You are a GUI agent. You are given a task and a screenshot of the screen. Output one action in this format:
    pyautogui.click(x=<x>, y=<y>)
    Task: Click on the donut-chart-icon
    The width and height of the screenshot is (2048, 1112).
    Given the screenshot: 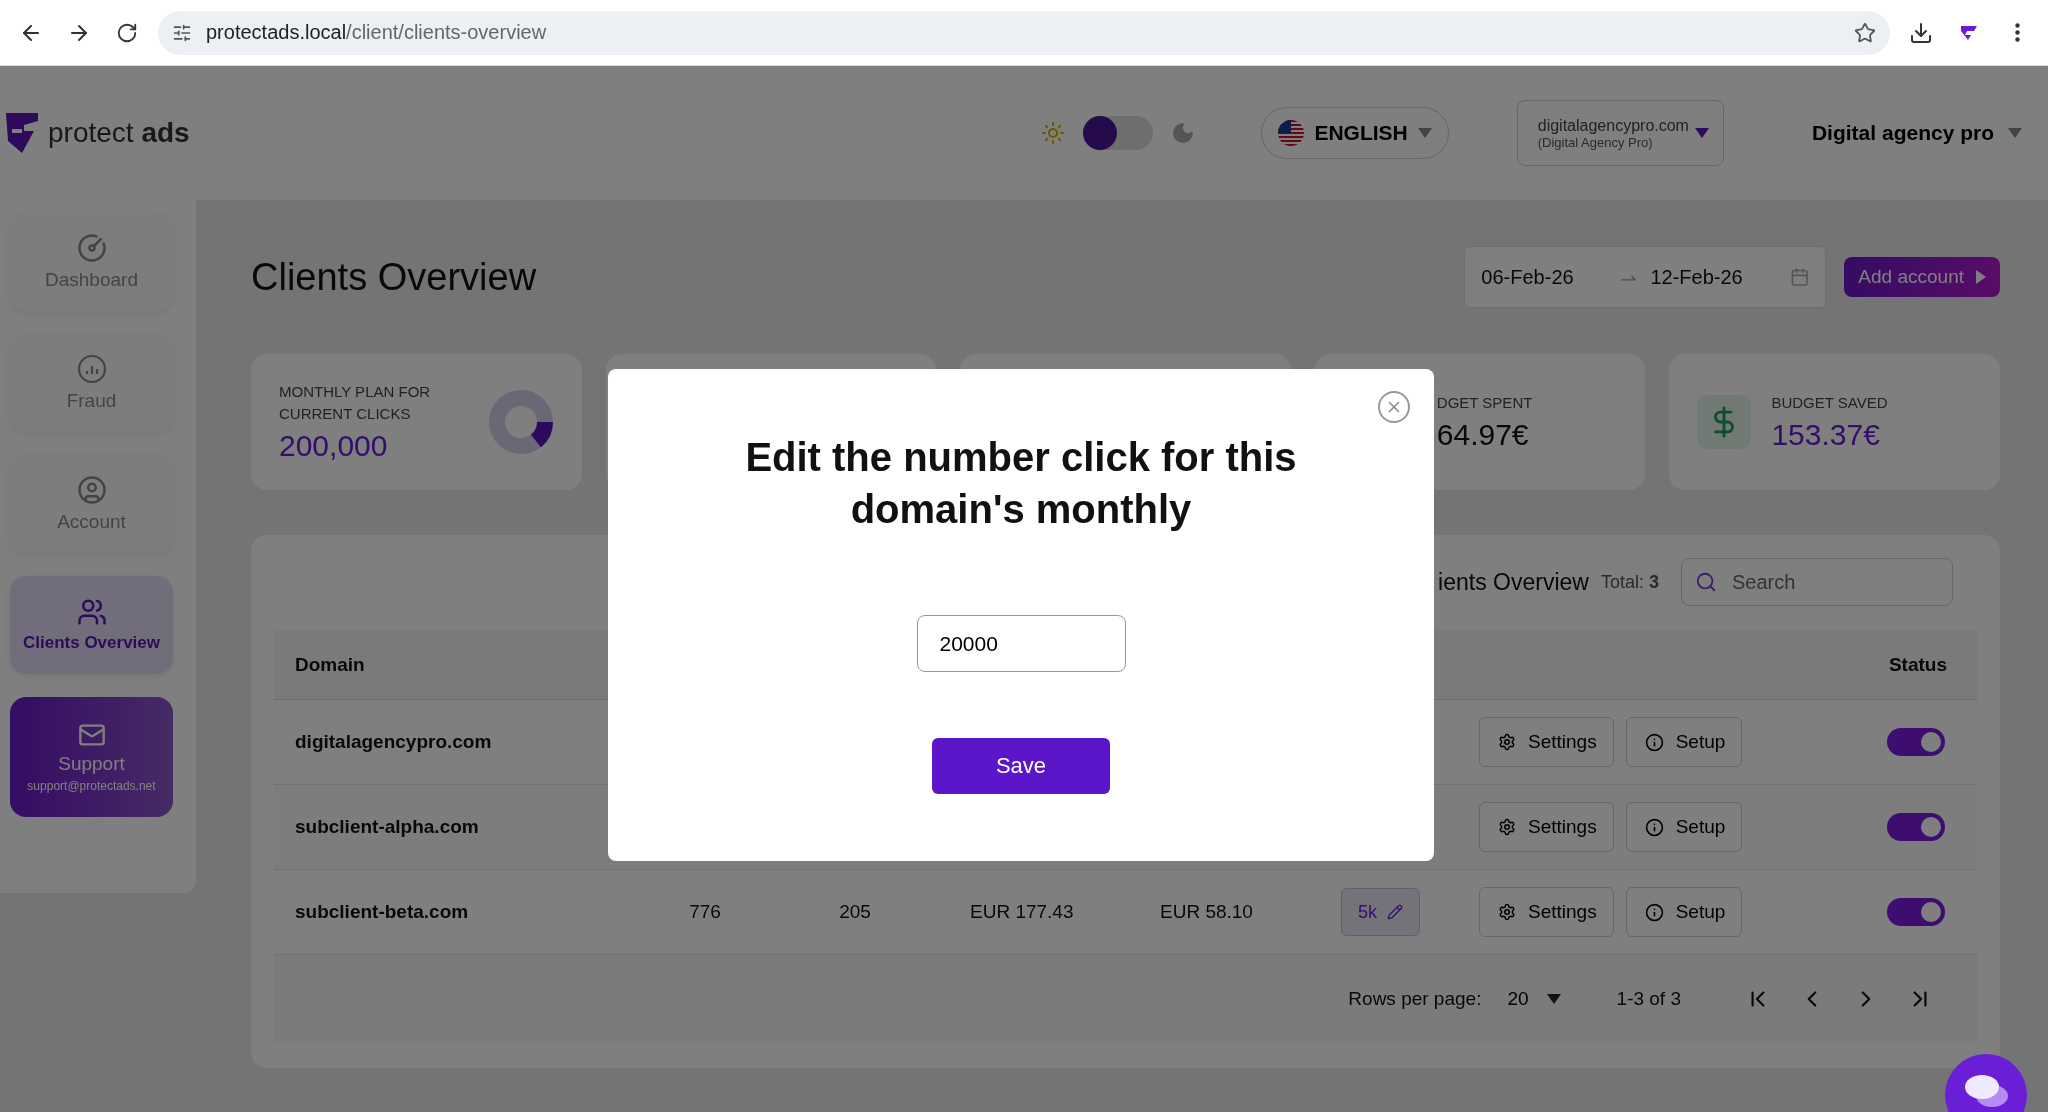 What is the action you would take?
    pyautogui.click(x=520, y=422)
    